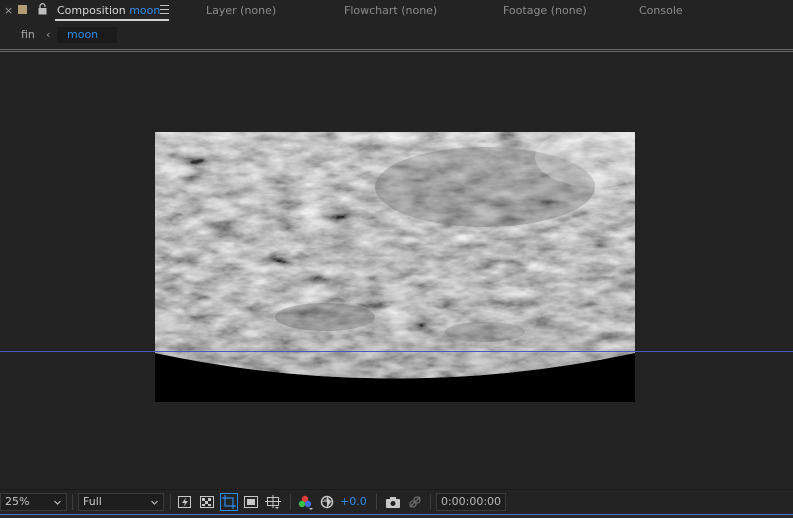 This screenshot has width=793, height=518. I want to click on active-tab-indicator, so click(112, 20).